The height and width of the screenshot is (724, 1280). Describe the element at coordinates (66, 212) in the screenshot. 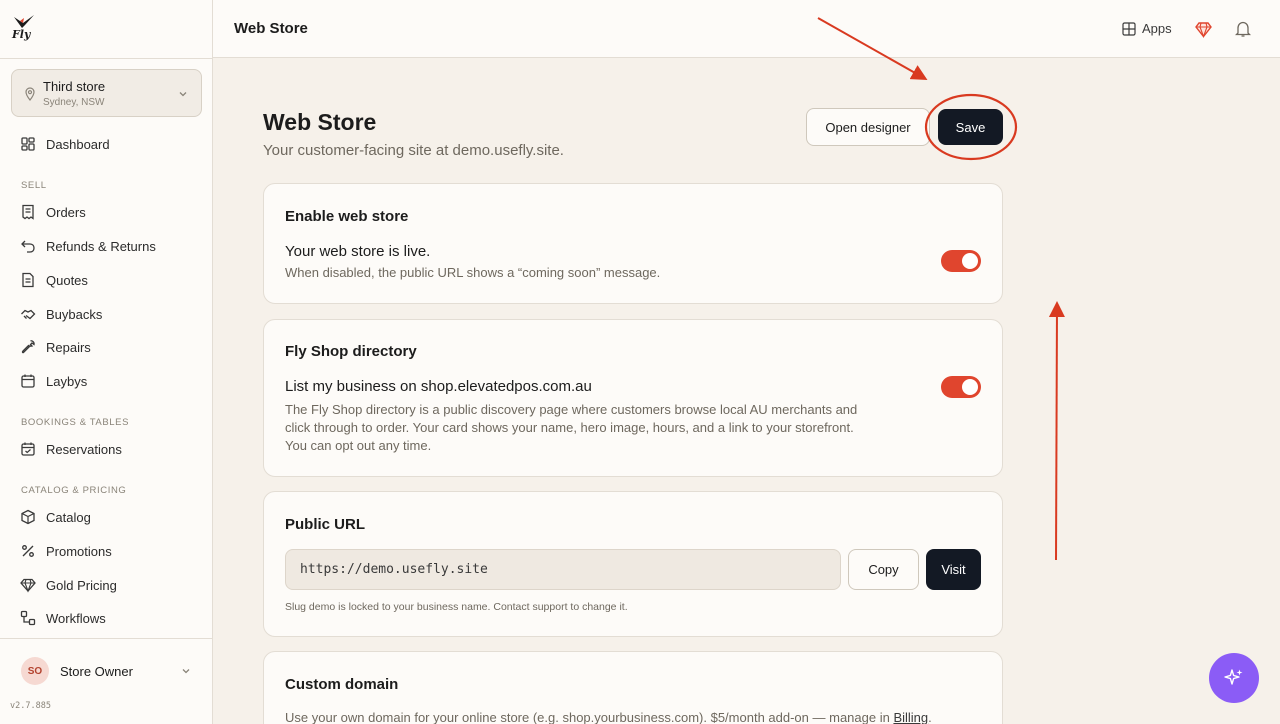

I see `sidebar-item-label: Orders` at that location.